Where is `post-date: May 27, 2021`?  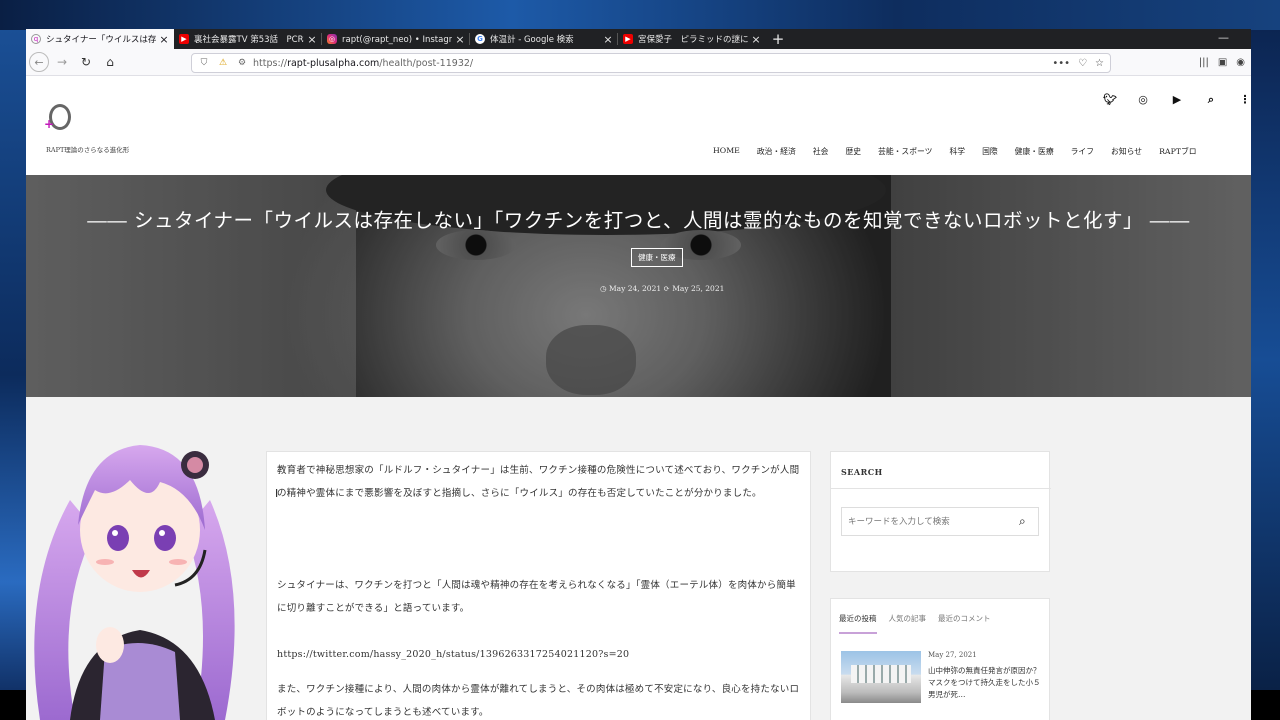
post-date: May 27, 2021 is located at coordinates (952, 655).